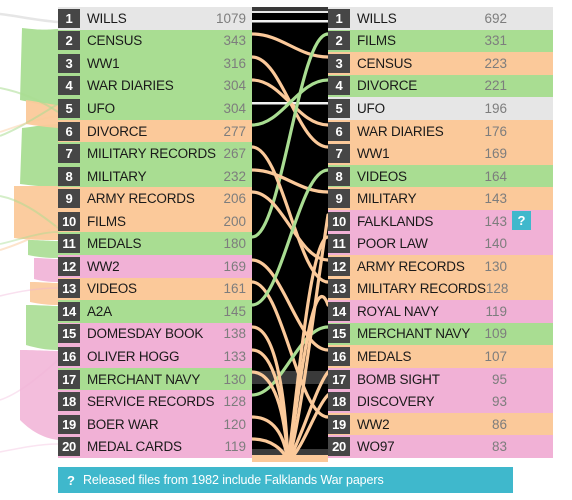  What do you see at coordinates (155, 41) in the screenshot?
I see `table-row: 2 CENSUS 343` at bounding box center [155, 41].